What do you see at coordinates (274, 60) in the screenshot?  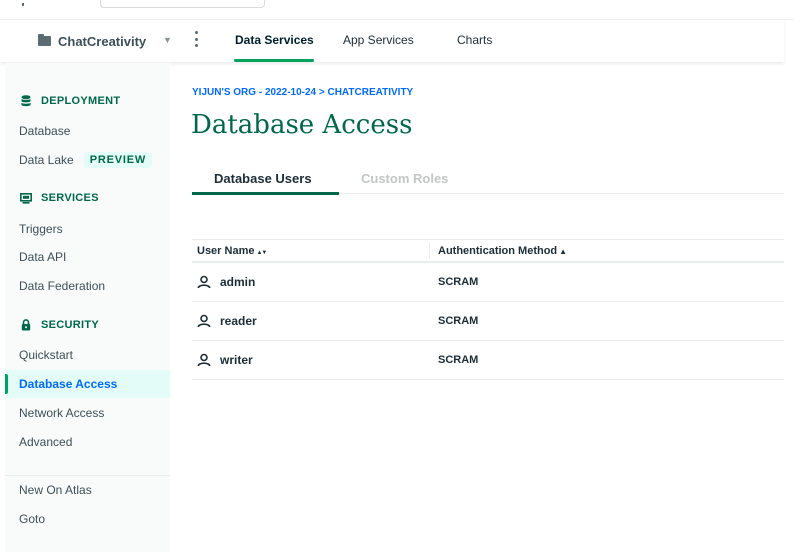 I see `active-tab-indicator` at bounding box center [274, 60].